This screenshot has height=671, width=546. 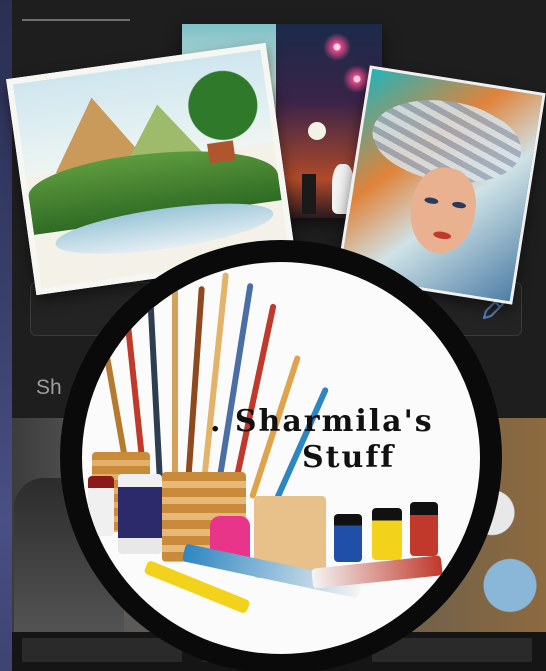 What do you see at coordinates (309, 194) in the screenshot?
I see `figure-groom` at bounding box center [309, 194].